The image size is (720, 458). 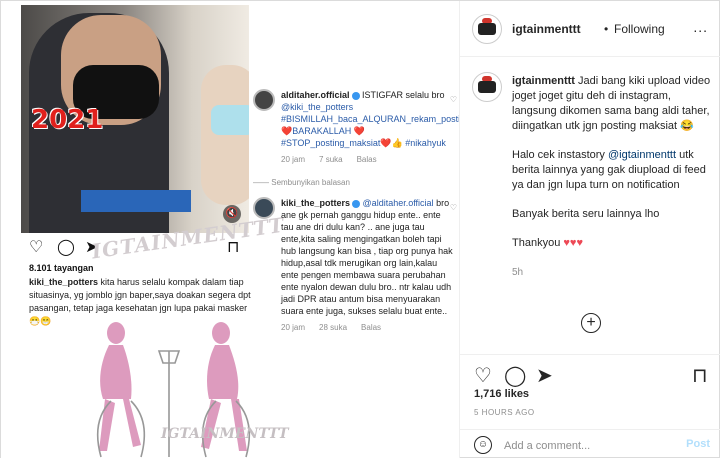 I want to click on comment-input, so click(x=589, y=446).